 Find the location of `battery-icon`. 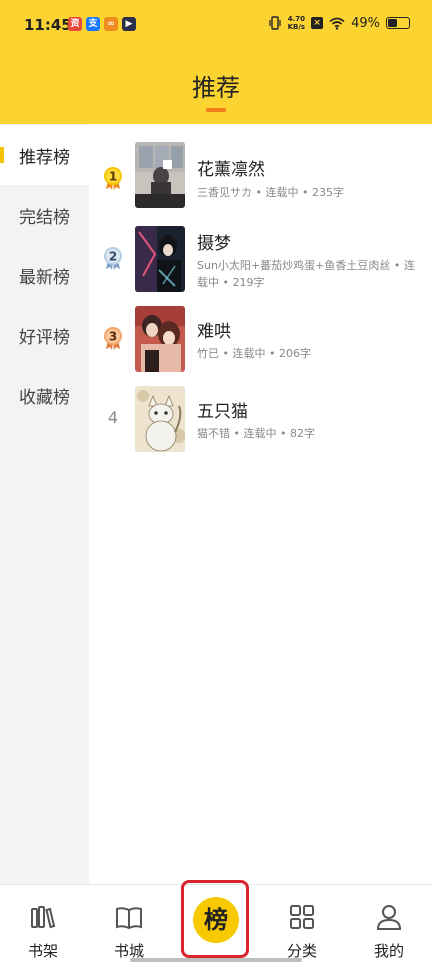

battery-icon is located at coordinates (398, 23).